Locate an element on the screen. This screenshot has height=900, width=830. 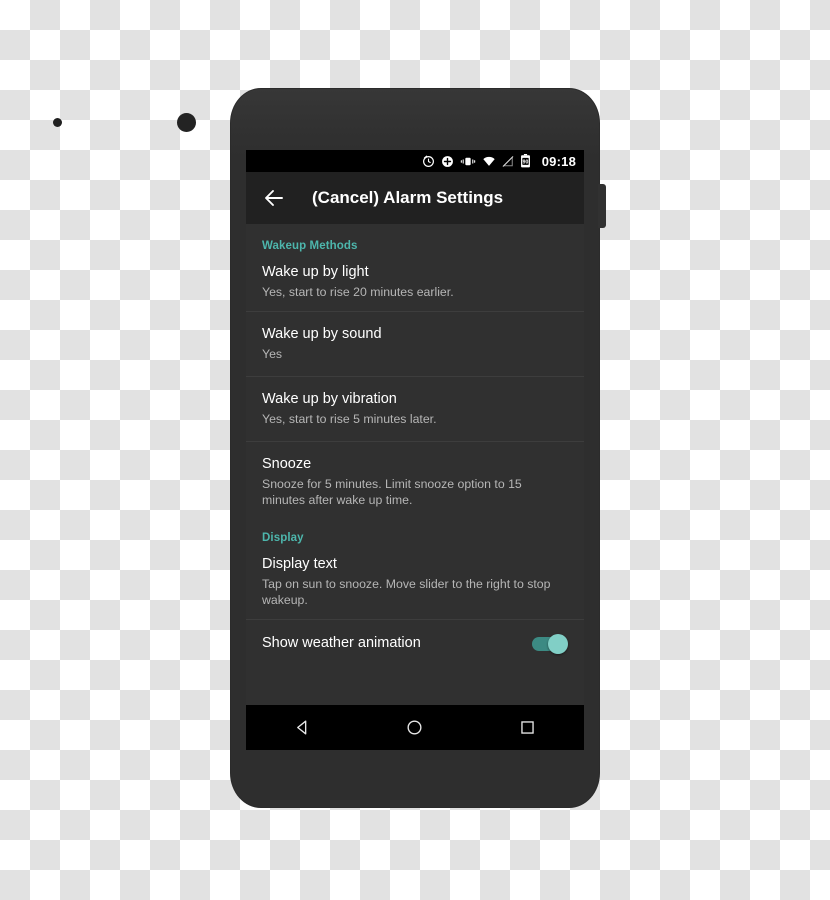
svg-text: 90 is located at coordinates (525, 163).